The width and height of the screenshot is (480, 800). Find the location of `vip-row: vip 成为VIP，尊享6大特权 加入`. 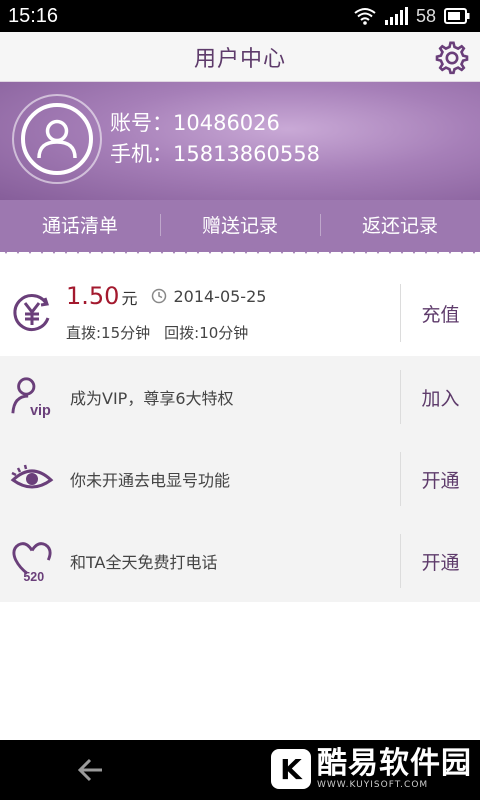

vip-row: vip 成为VIP，尊享6大特权 加入 is located at coordinates (240, 397).